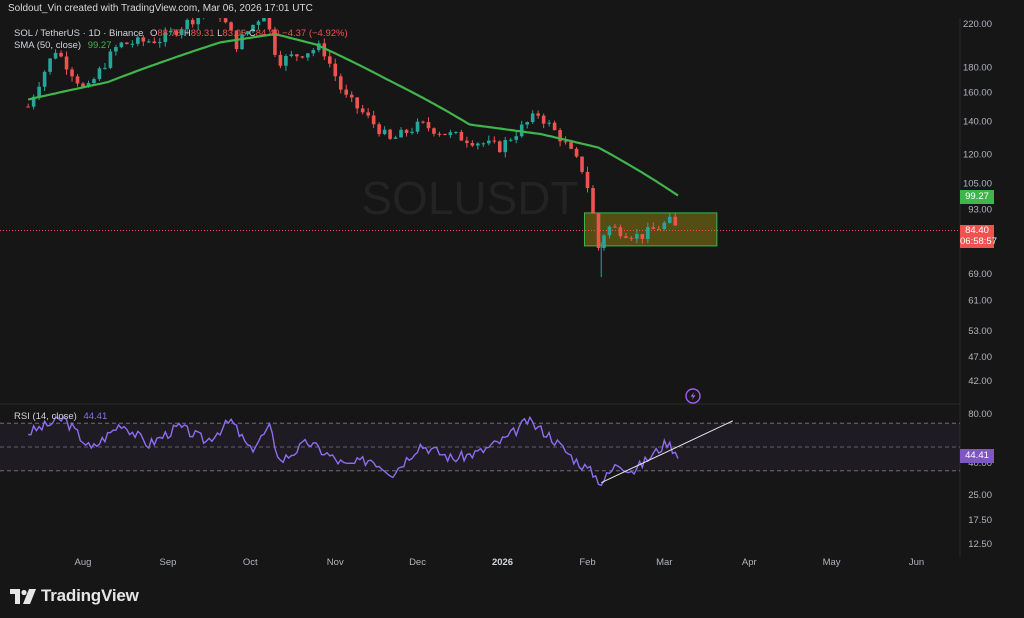  I want to click on price-tick-label: 93.00, so click(980, 210).